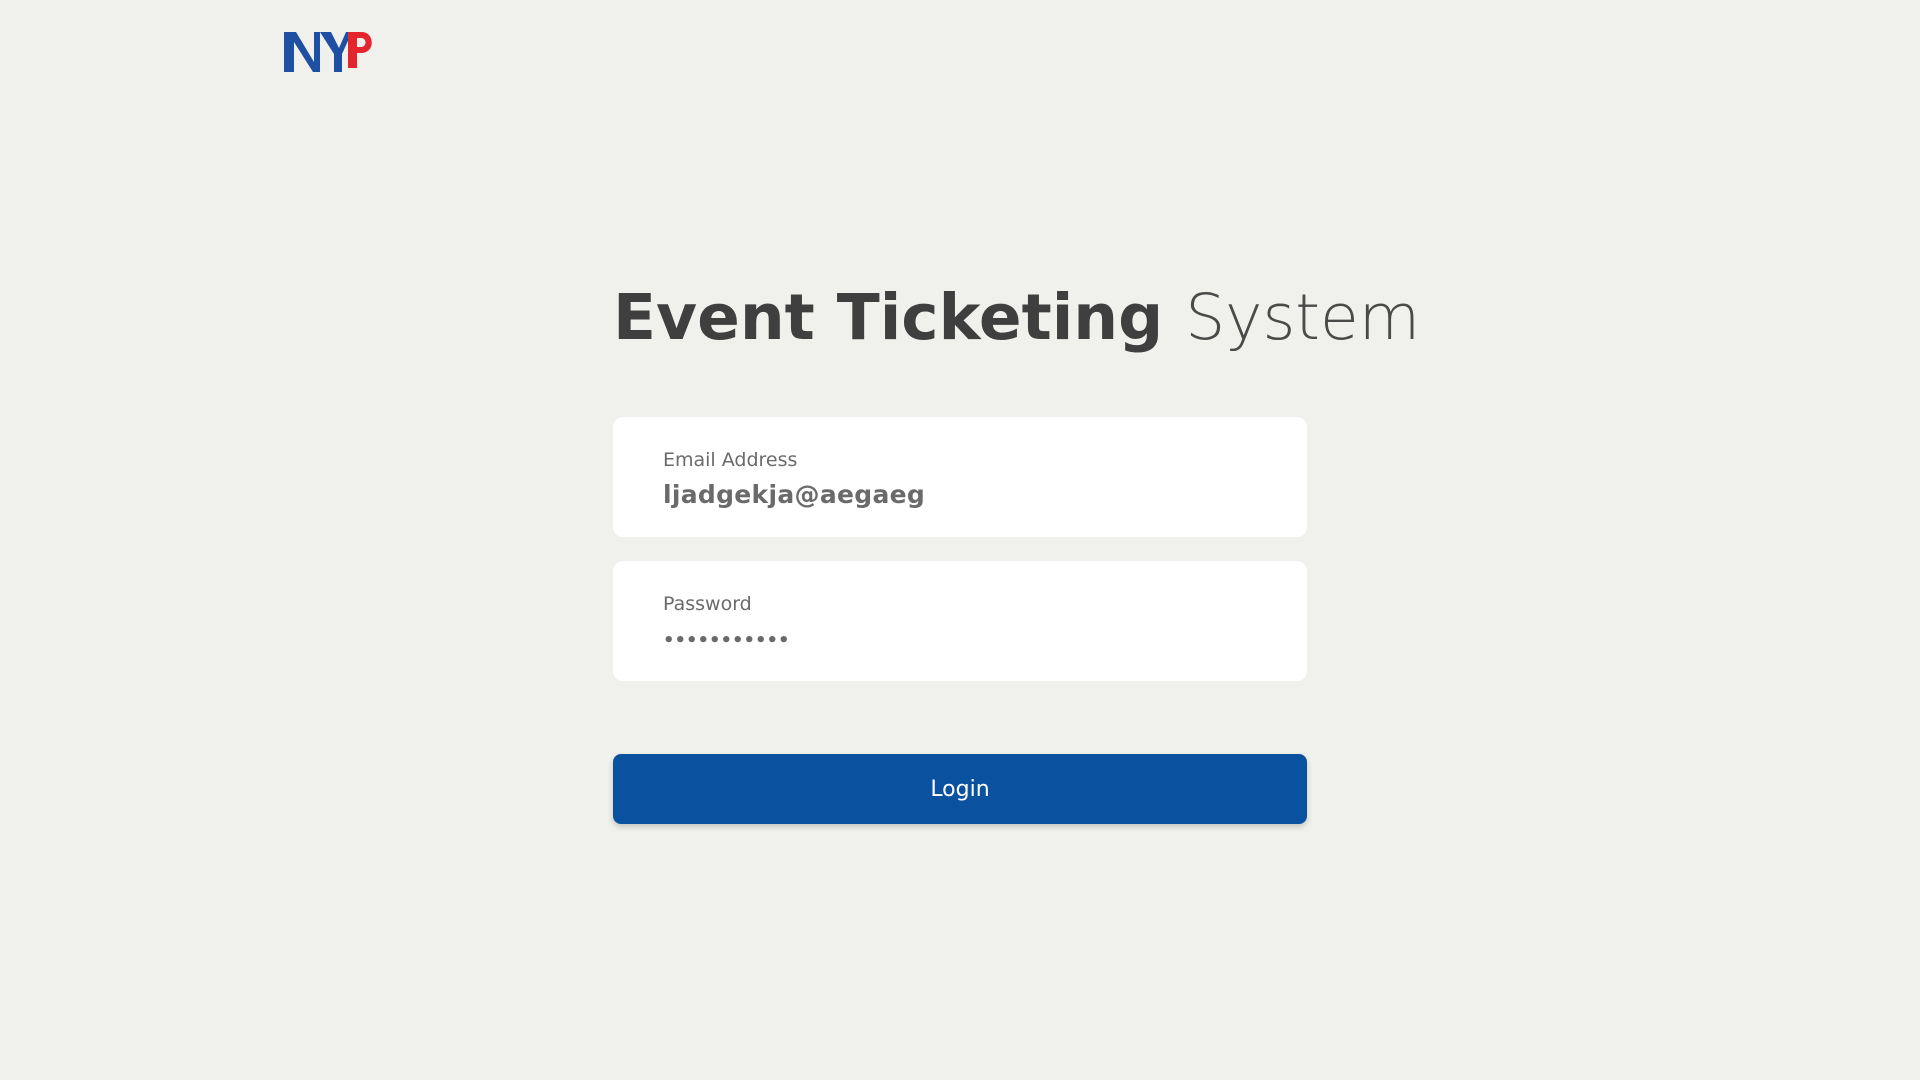  I want to click on password-input: •••••••••••, so click(960, 641).